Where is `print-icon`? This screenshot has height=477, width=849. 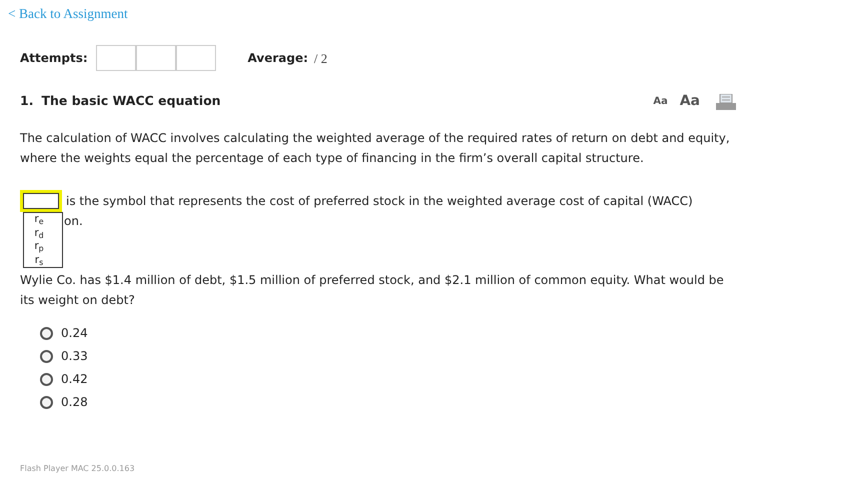
print-icon is located at coordinates (726, 102).